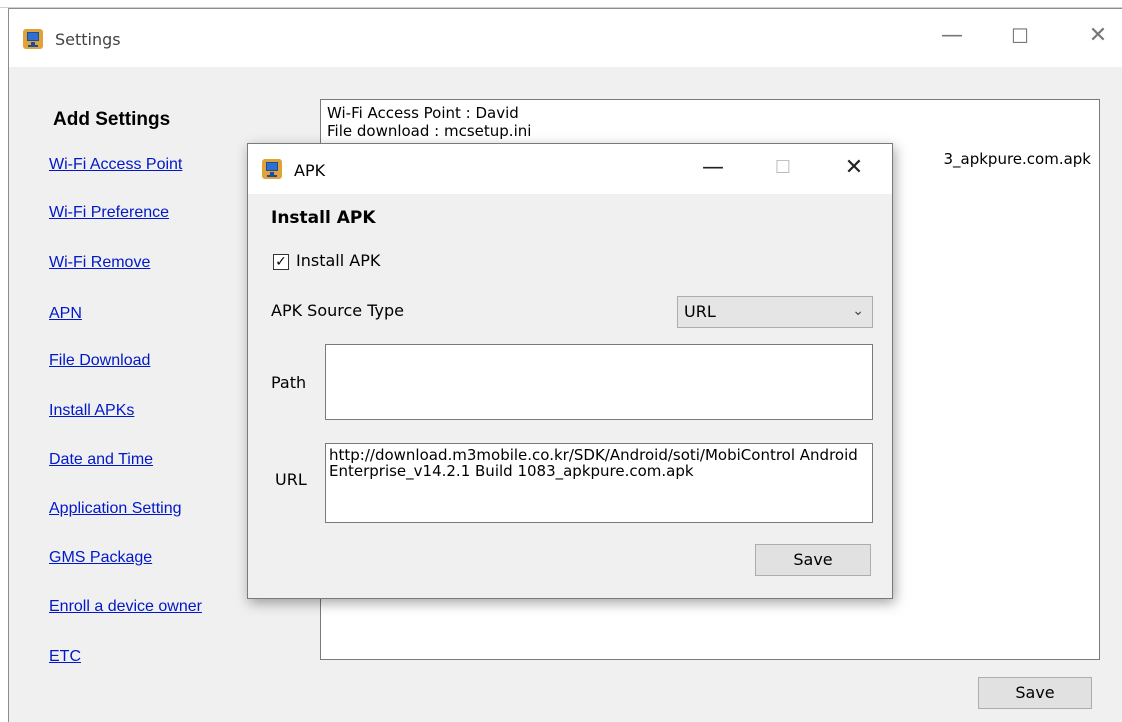 The height and width of the screenshot is (722, 1122). I want to click on sidebar-link-date-and-time: Date and Time, so click(101, 460).